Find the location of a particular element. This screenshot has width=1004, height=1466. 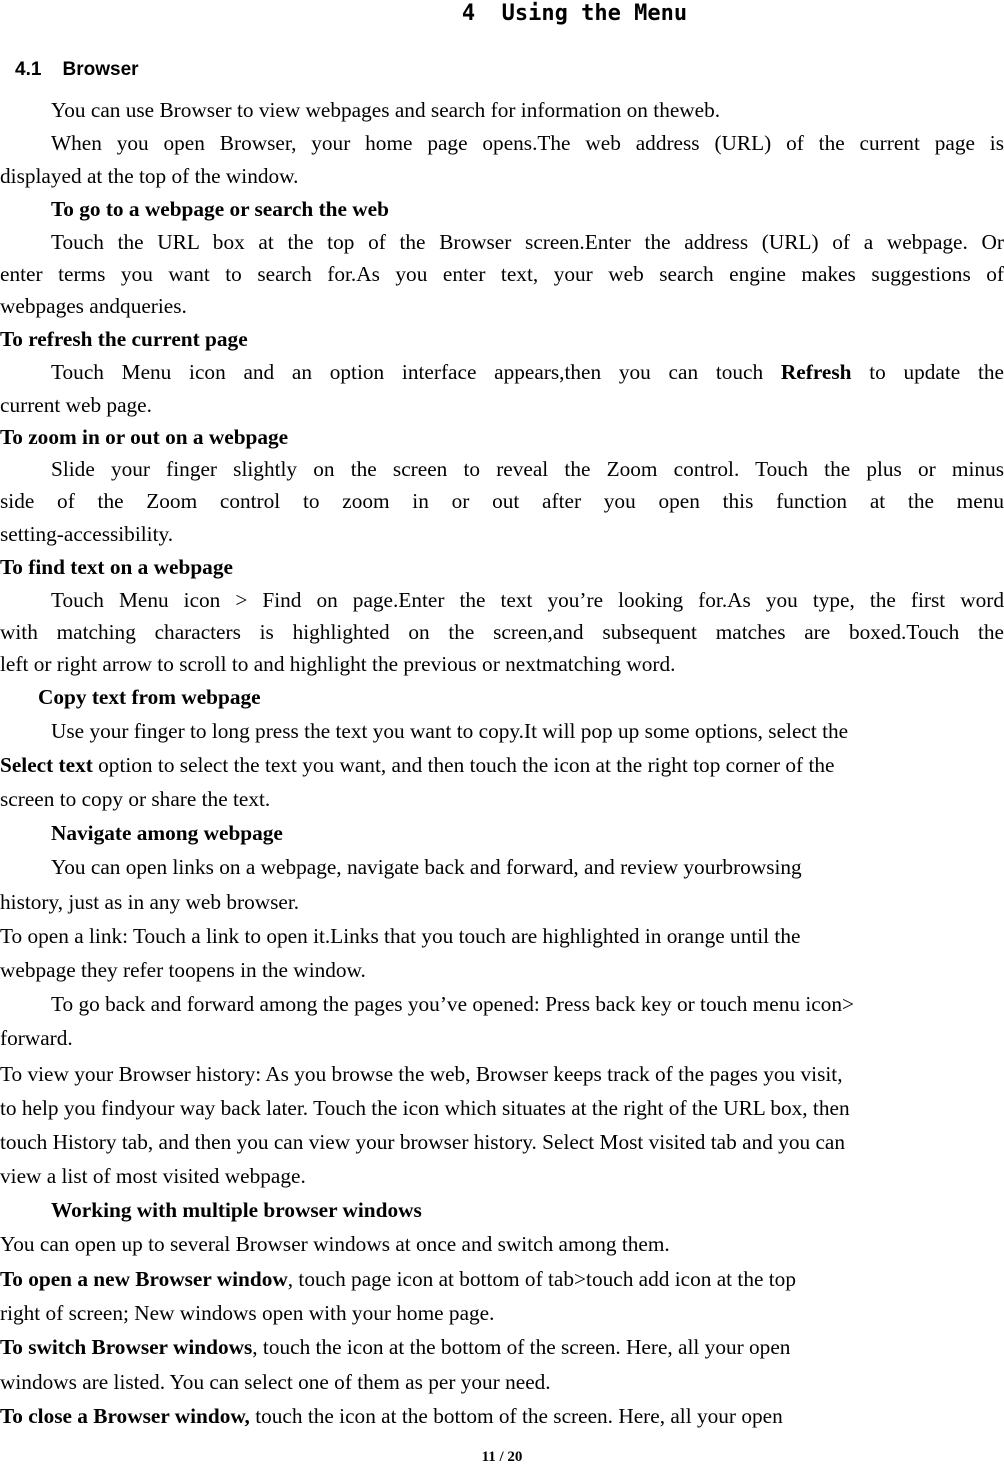

chapter-number: 4 is located at coordinates (468, 13).